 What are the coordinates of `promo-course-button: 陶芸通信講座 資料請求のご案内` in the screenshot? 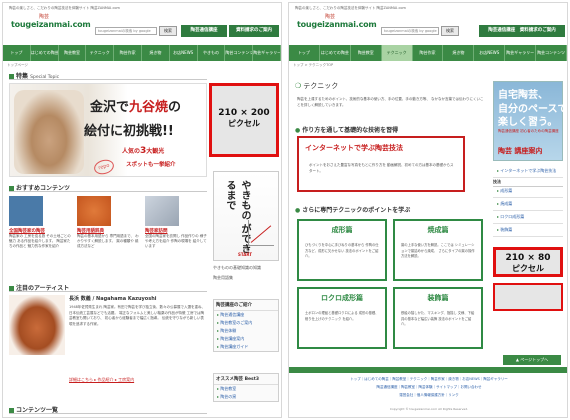 It's located at (522, 31).